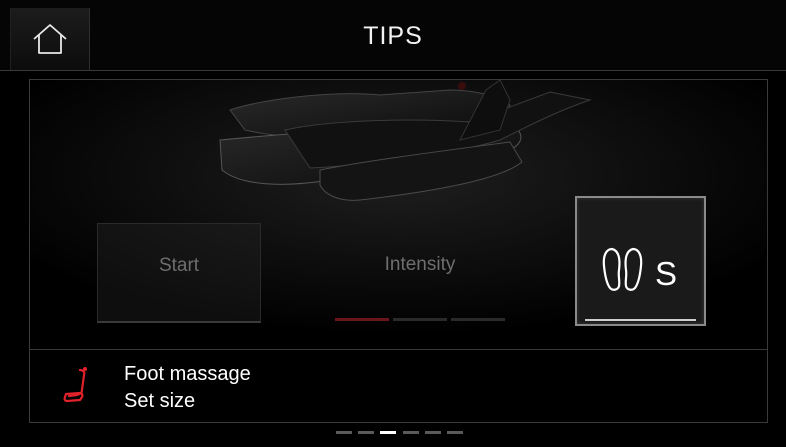 The image size is (786, 447). What do you see at coordinates (187, 374) in the screenshot?
I see `tip-title: Foot massage` at bounding box center [187, 374].